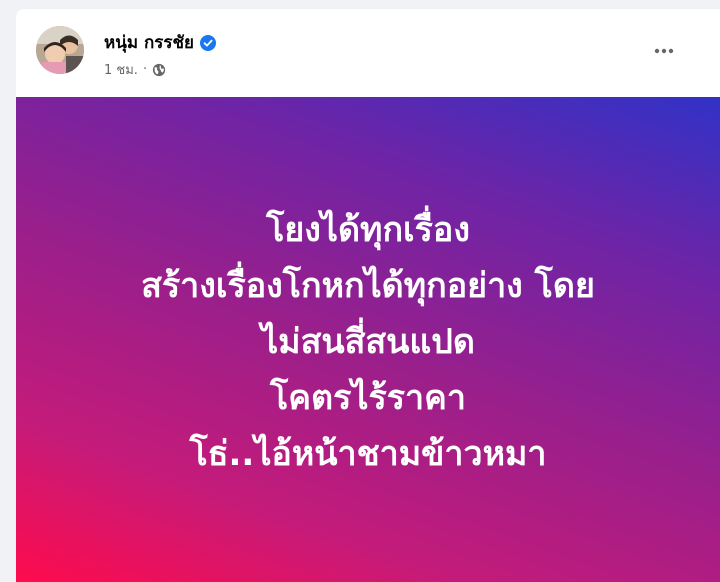 The image size is (720, 582). I want to click on author-row: หนุ่ม กรรชัย, so click(160, 42).